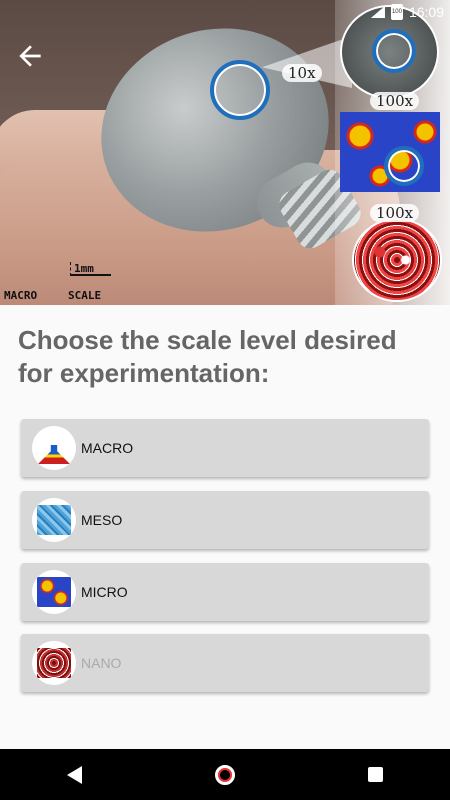 This screenshot has width=450, height=800. I want to click on meso-thumbnail, so click(54, 520).